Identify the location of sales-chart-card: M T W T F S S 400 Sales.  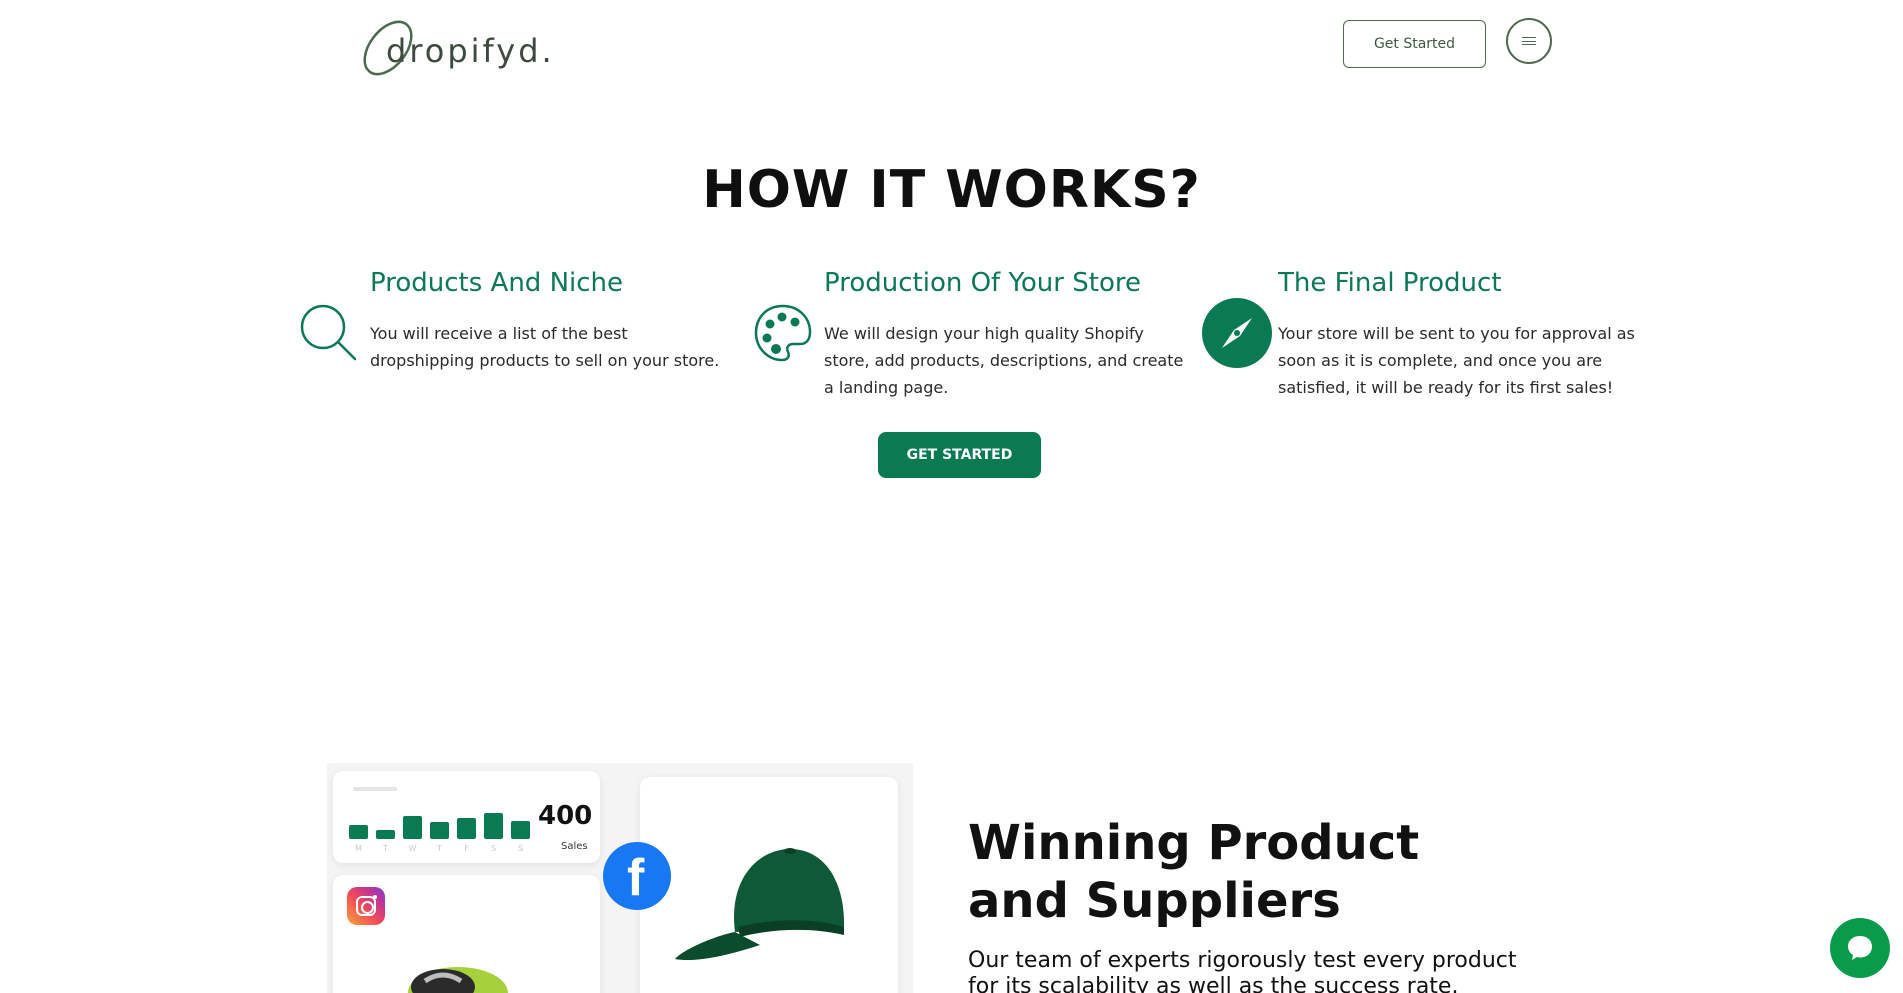
(466, 817).